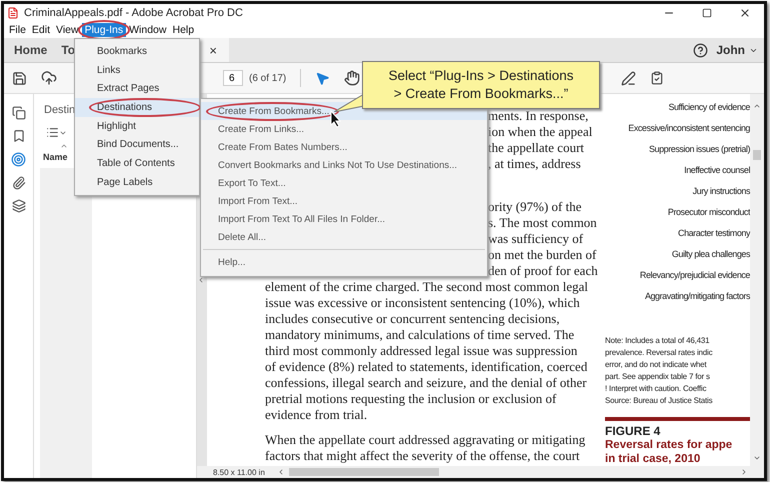  Describe the element at coordinates (68, 50) in the screenshot. I see `nav-tab: To` at that location.